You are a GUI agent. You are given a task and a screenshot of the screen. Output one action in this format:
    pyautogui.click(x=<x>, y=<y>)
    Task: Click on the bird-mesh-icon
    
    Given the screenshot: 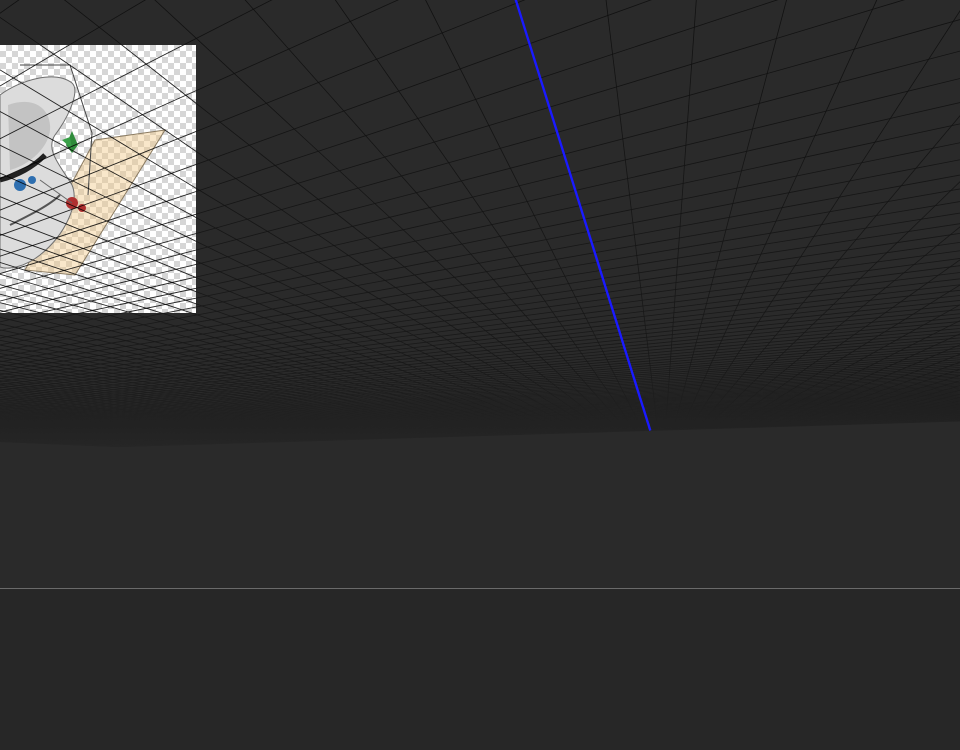 What is the action you would take?
    pyautogui.click(x=83, y=170)
    